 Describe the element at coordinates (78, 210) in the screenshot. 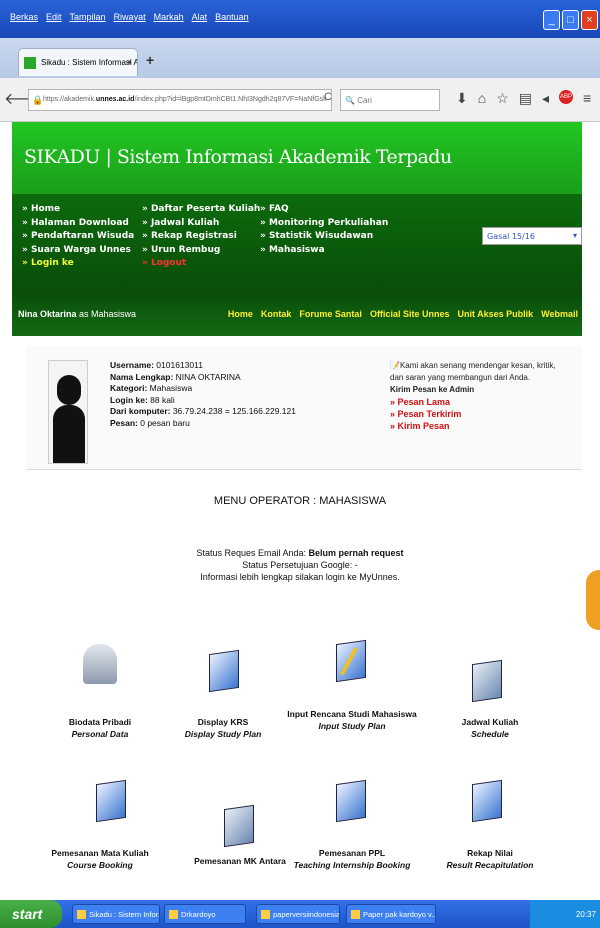

I see `nav-home: » Home` at that location.